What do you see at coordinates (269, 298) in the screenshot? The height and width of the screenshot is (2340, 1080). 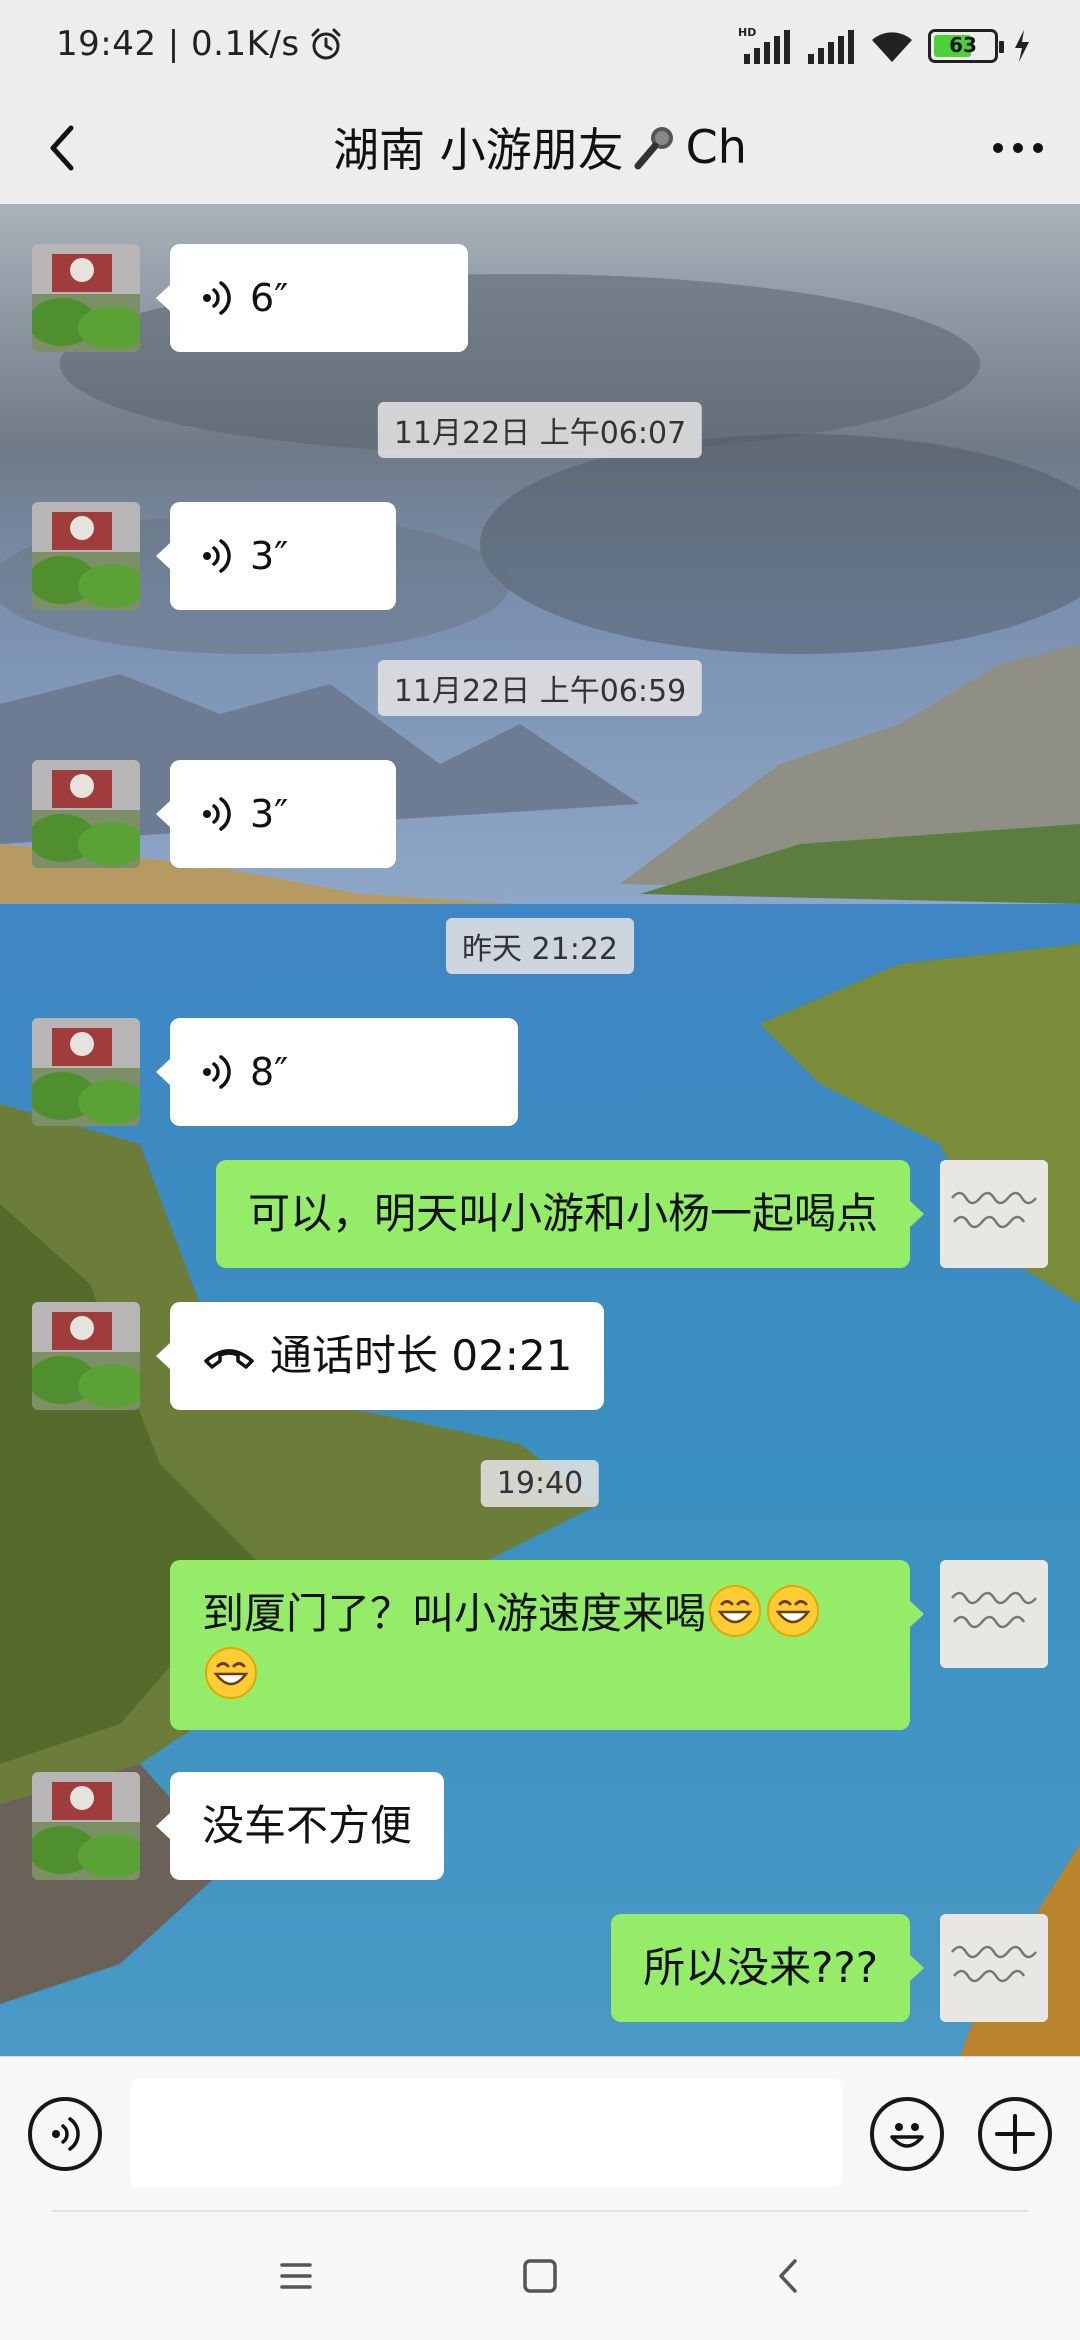 I see `voice-duration: 6″` at bounding box center [269, 298].